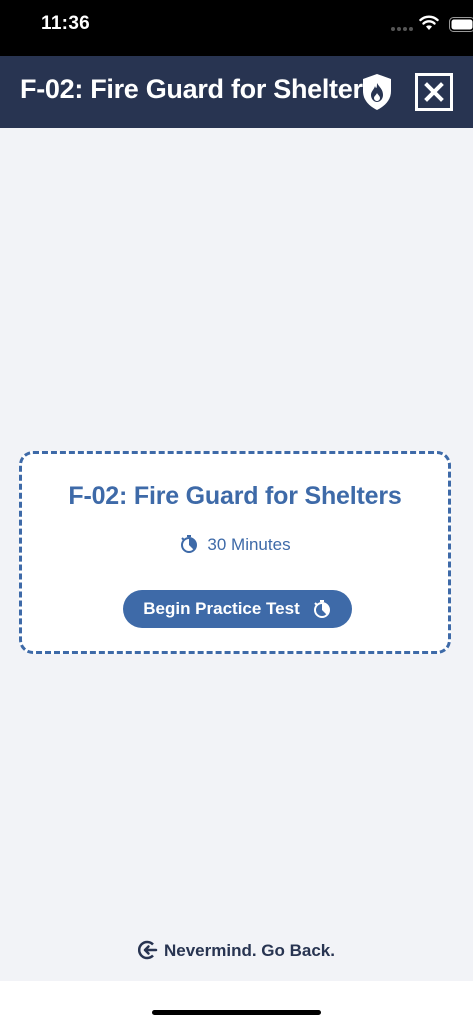 This screenshot has height=1024, width=473. Describe the element at coordinates (236, 28) in the screenshot. I see `status-bar: 11:36` at that location.